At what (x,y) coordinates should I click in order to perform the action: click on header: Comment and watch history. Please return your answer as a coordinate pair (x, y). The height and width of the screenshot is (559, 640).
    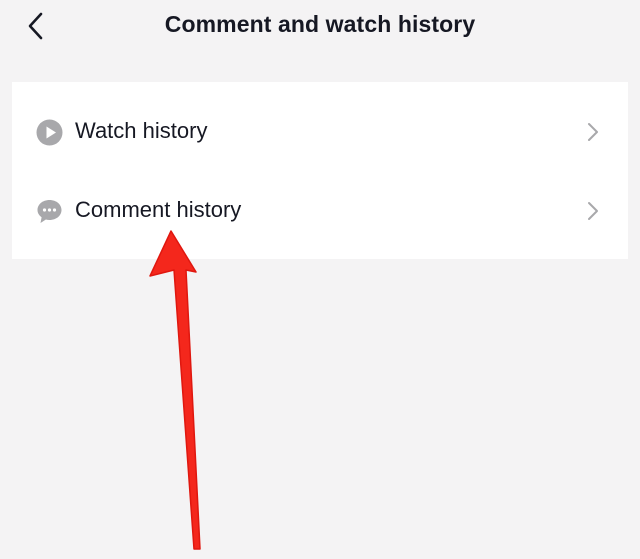
    Looking at the image, I should click on (320, 26).